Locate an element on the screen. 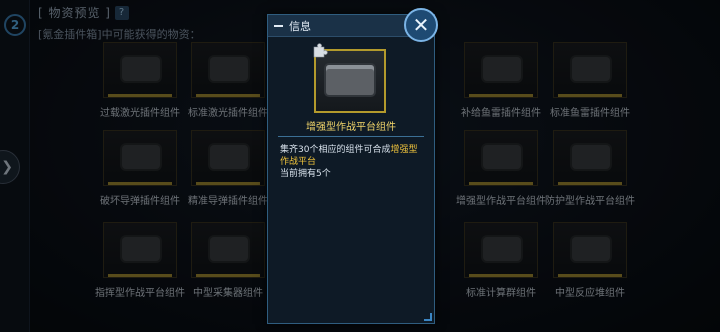 This screenshot has width=720, height=332. modal-title: 信息 is located at coordinates (300, 26).